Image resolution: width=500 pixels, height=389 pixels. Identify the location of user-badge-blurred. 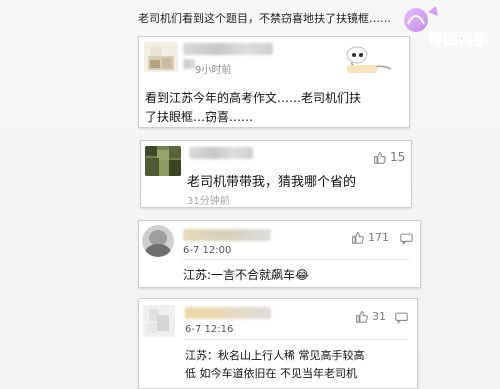
(189, 64).